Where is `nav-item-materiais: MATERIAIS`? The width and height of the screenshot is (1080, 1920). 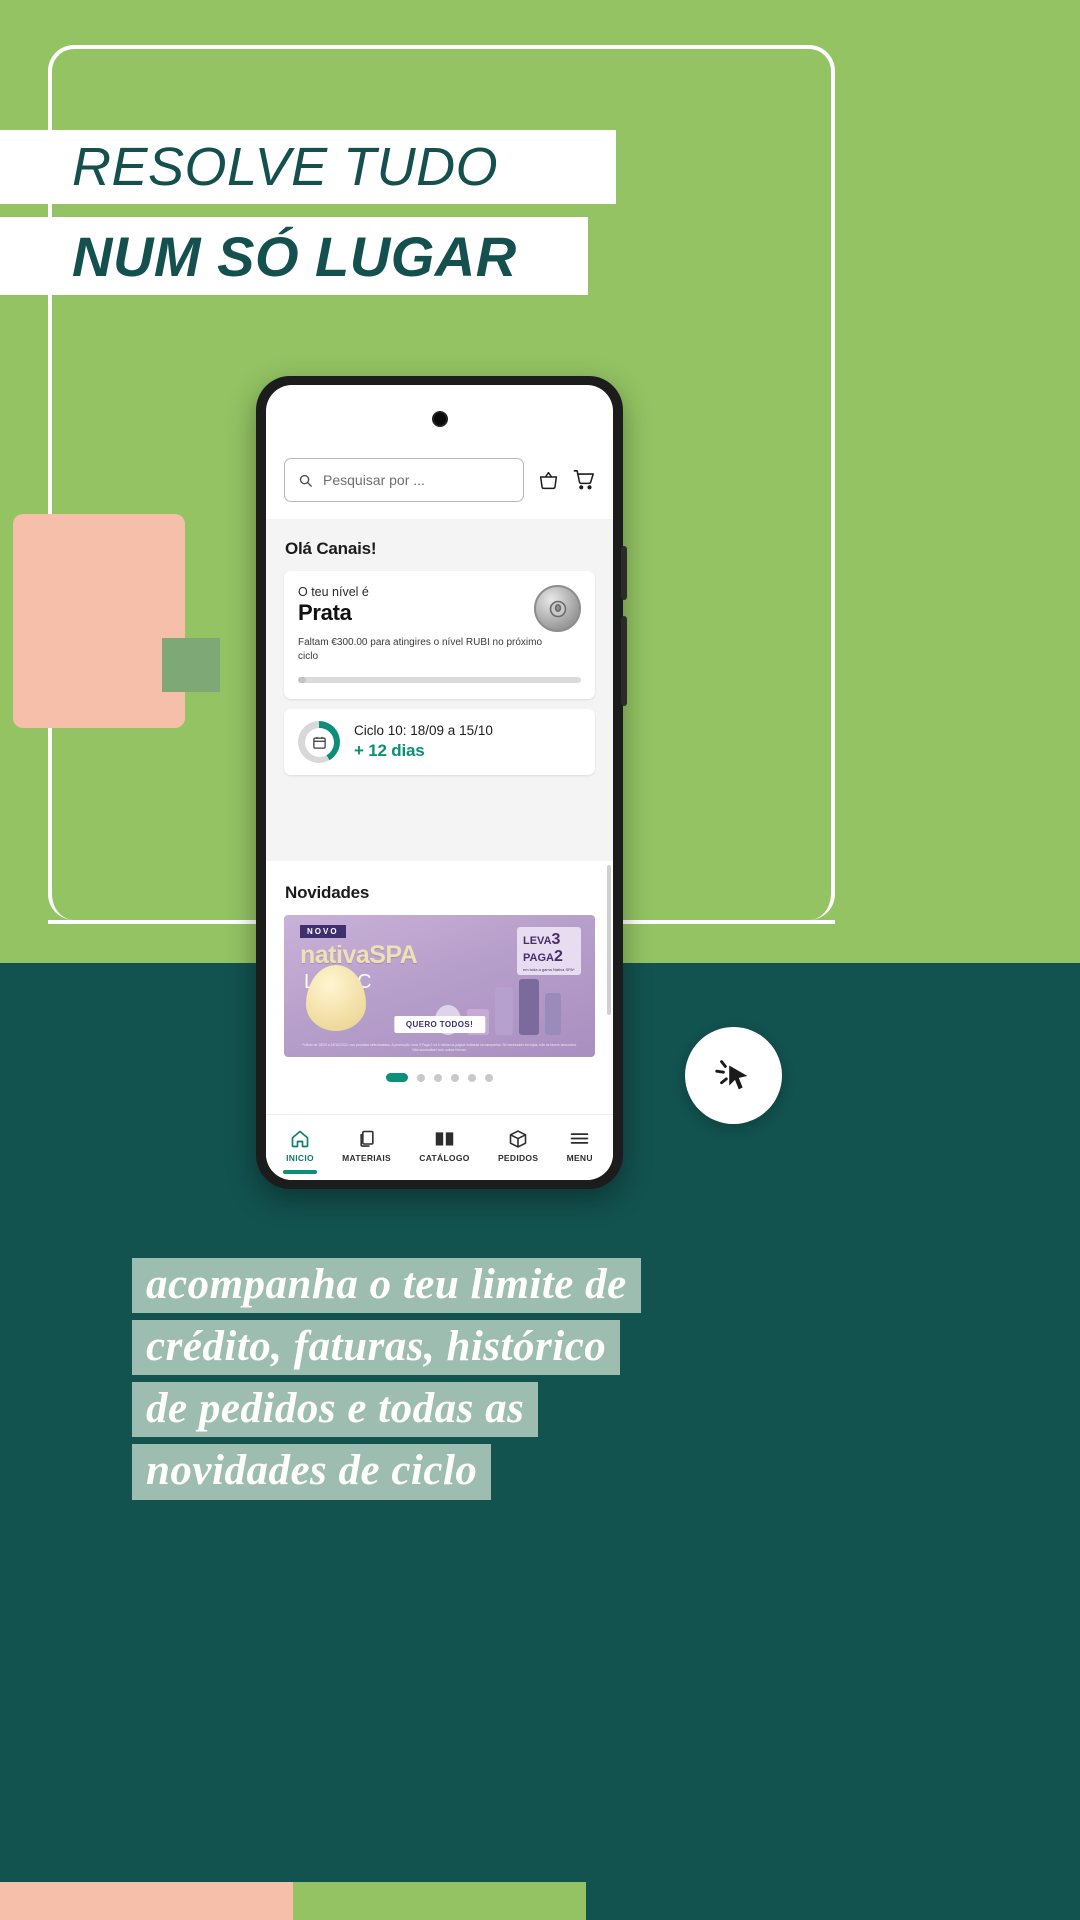 nav-item-materiais: MATERIAIS is located at coordinates (366, 1146).